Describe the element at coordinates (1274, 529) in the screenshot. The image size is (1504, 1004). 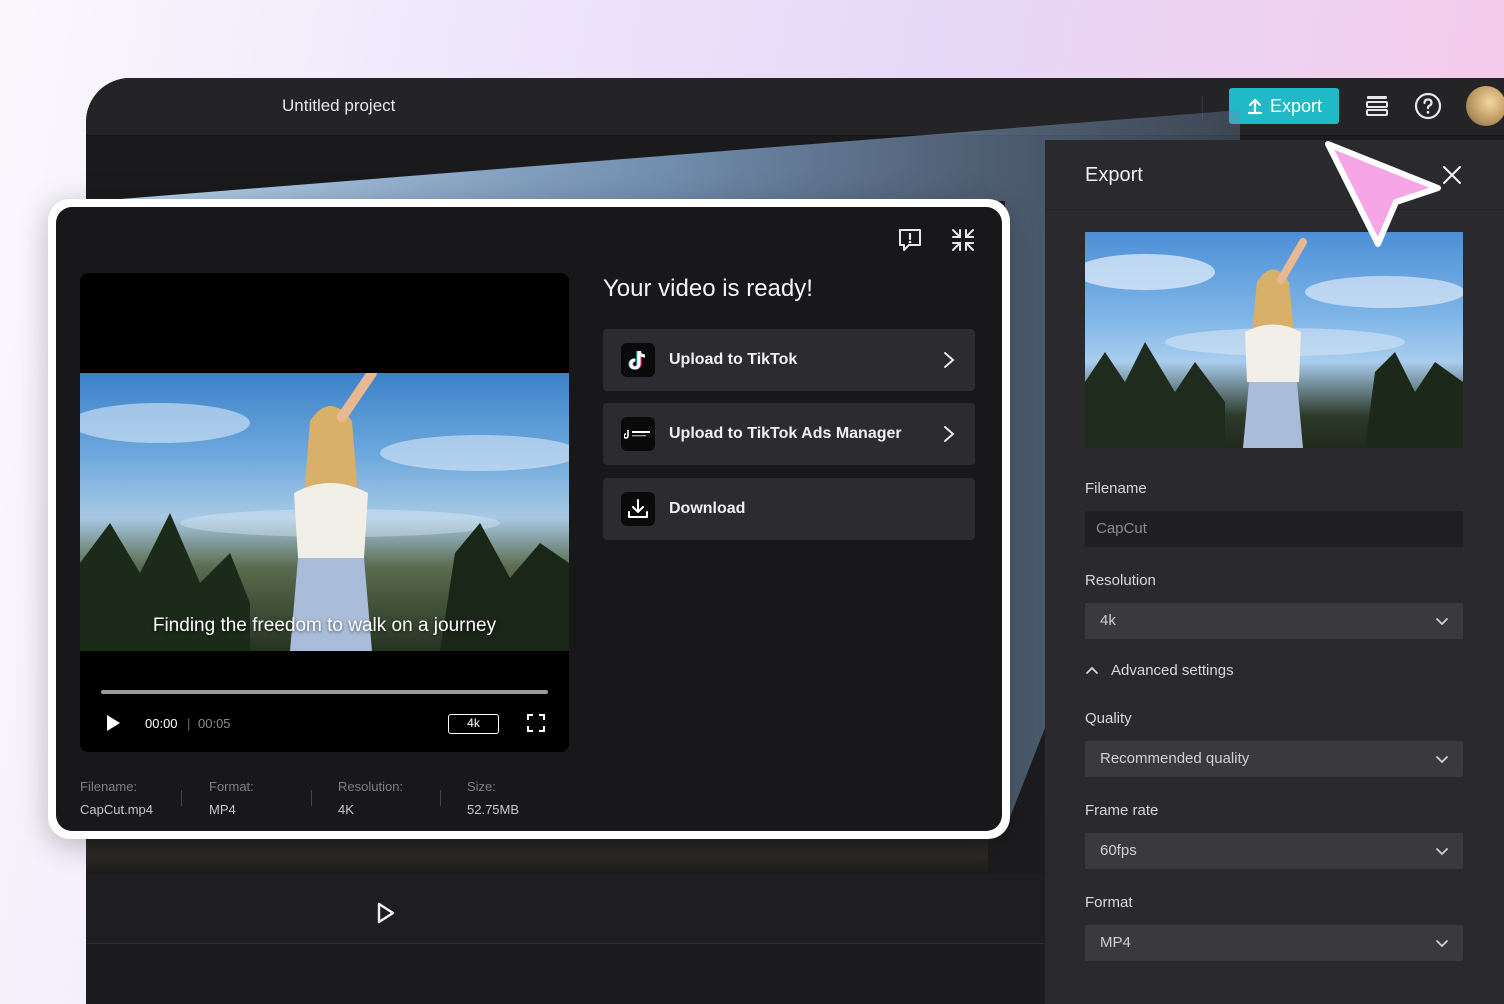
I see `filename-input: CapCut` at that location.